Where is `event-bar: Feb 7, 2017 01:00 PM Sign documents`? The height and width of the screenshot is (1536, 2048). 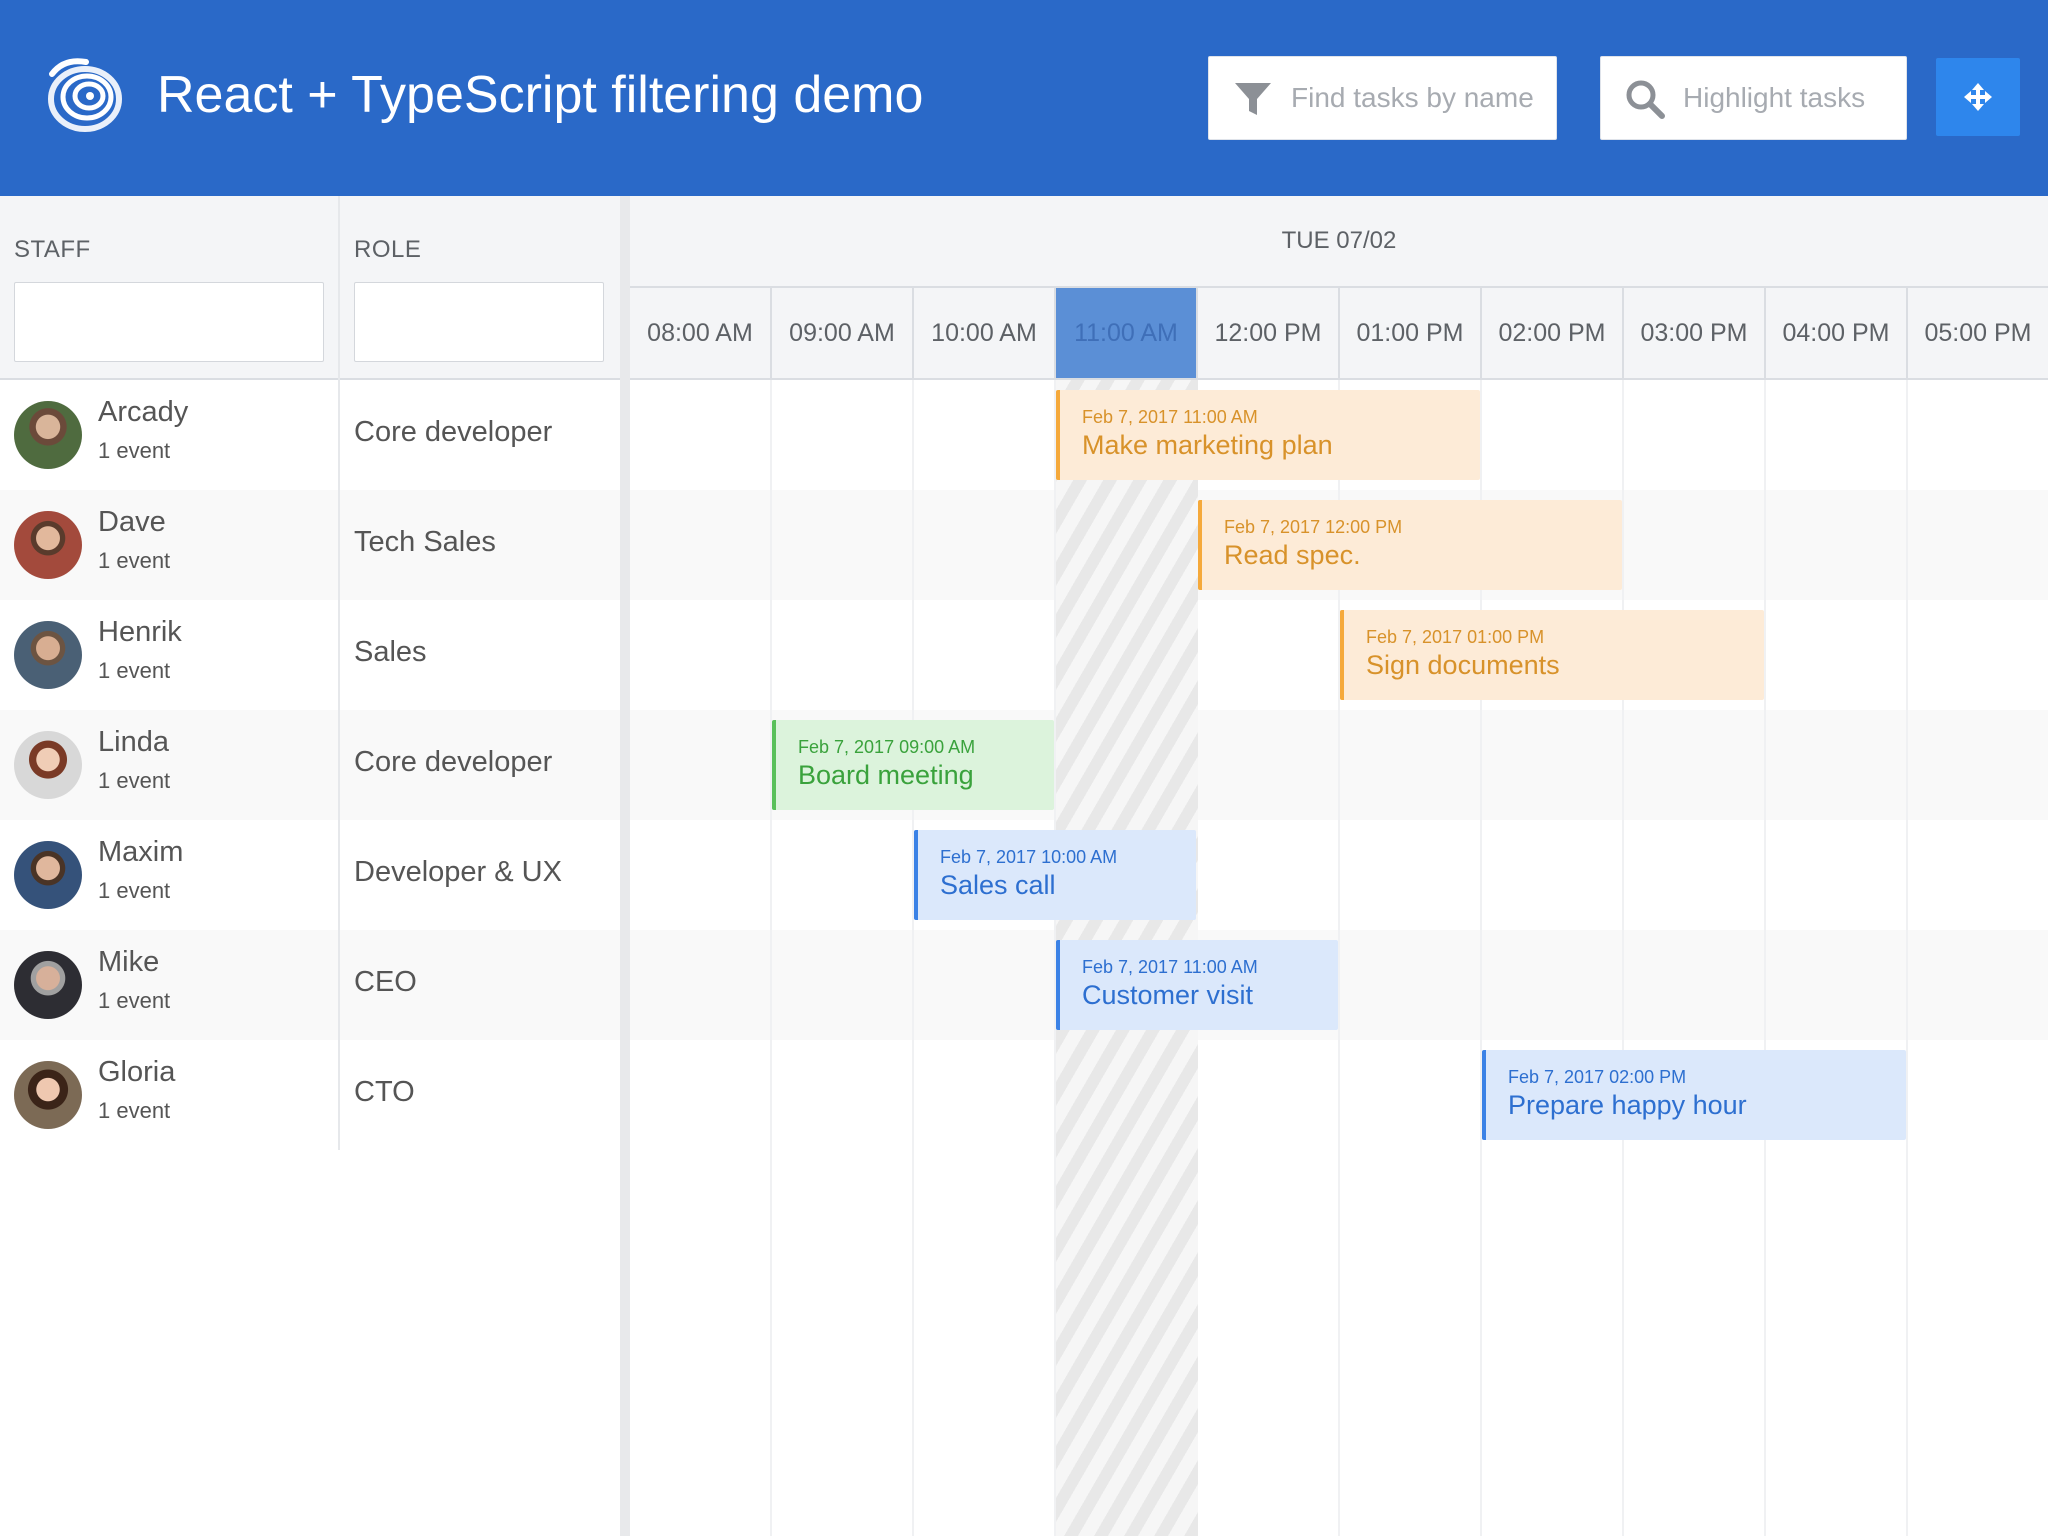 event-bar: Feb 7, 2017 01:00 PM Sign documents is located at coordinates (1552, 655).